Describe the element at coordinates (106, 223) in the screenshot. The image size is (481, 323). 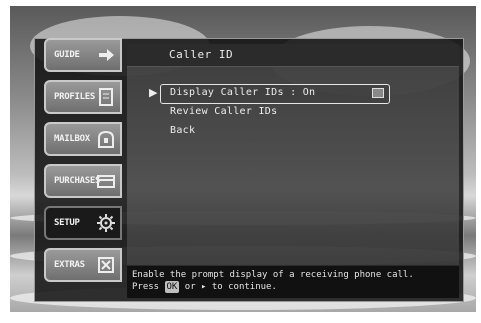
I see `setup-icon` at that location.